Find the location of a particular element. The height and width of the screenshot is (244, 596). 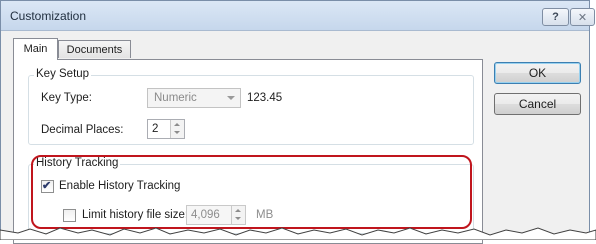

help-button: ? is located at coordinates (555, 17).